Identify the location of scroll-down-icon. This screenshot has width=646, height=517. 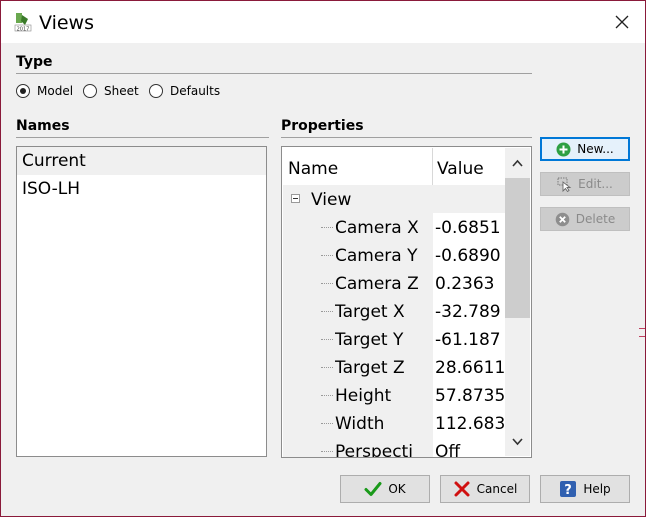
(517, 441).